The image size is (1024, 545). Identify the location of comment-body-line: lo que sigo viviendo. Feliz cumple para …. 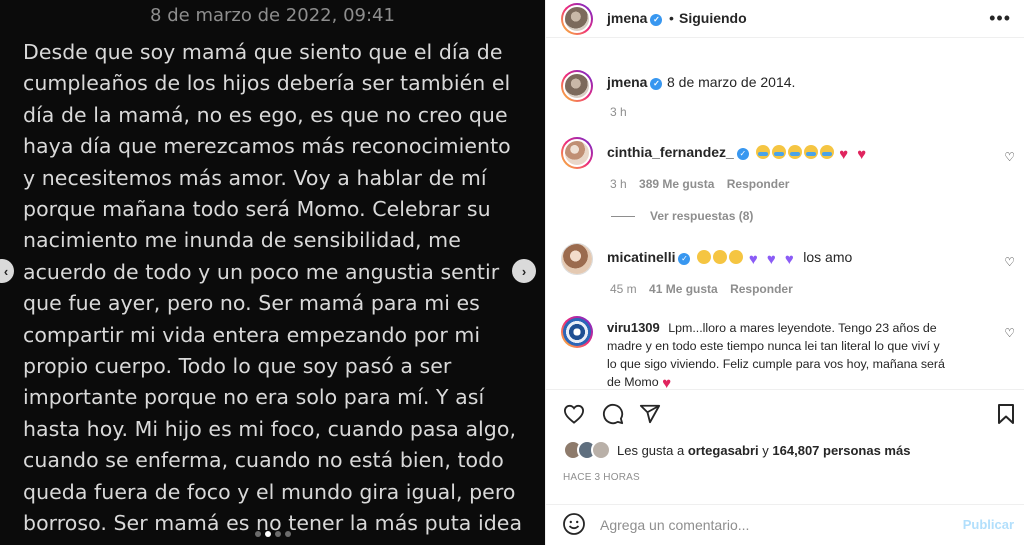
(776, 364).